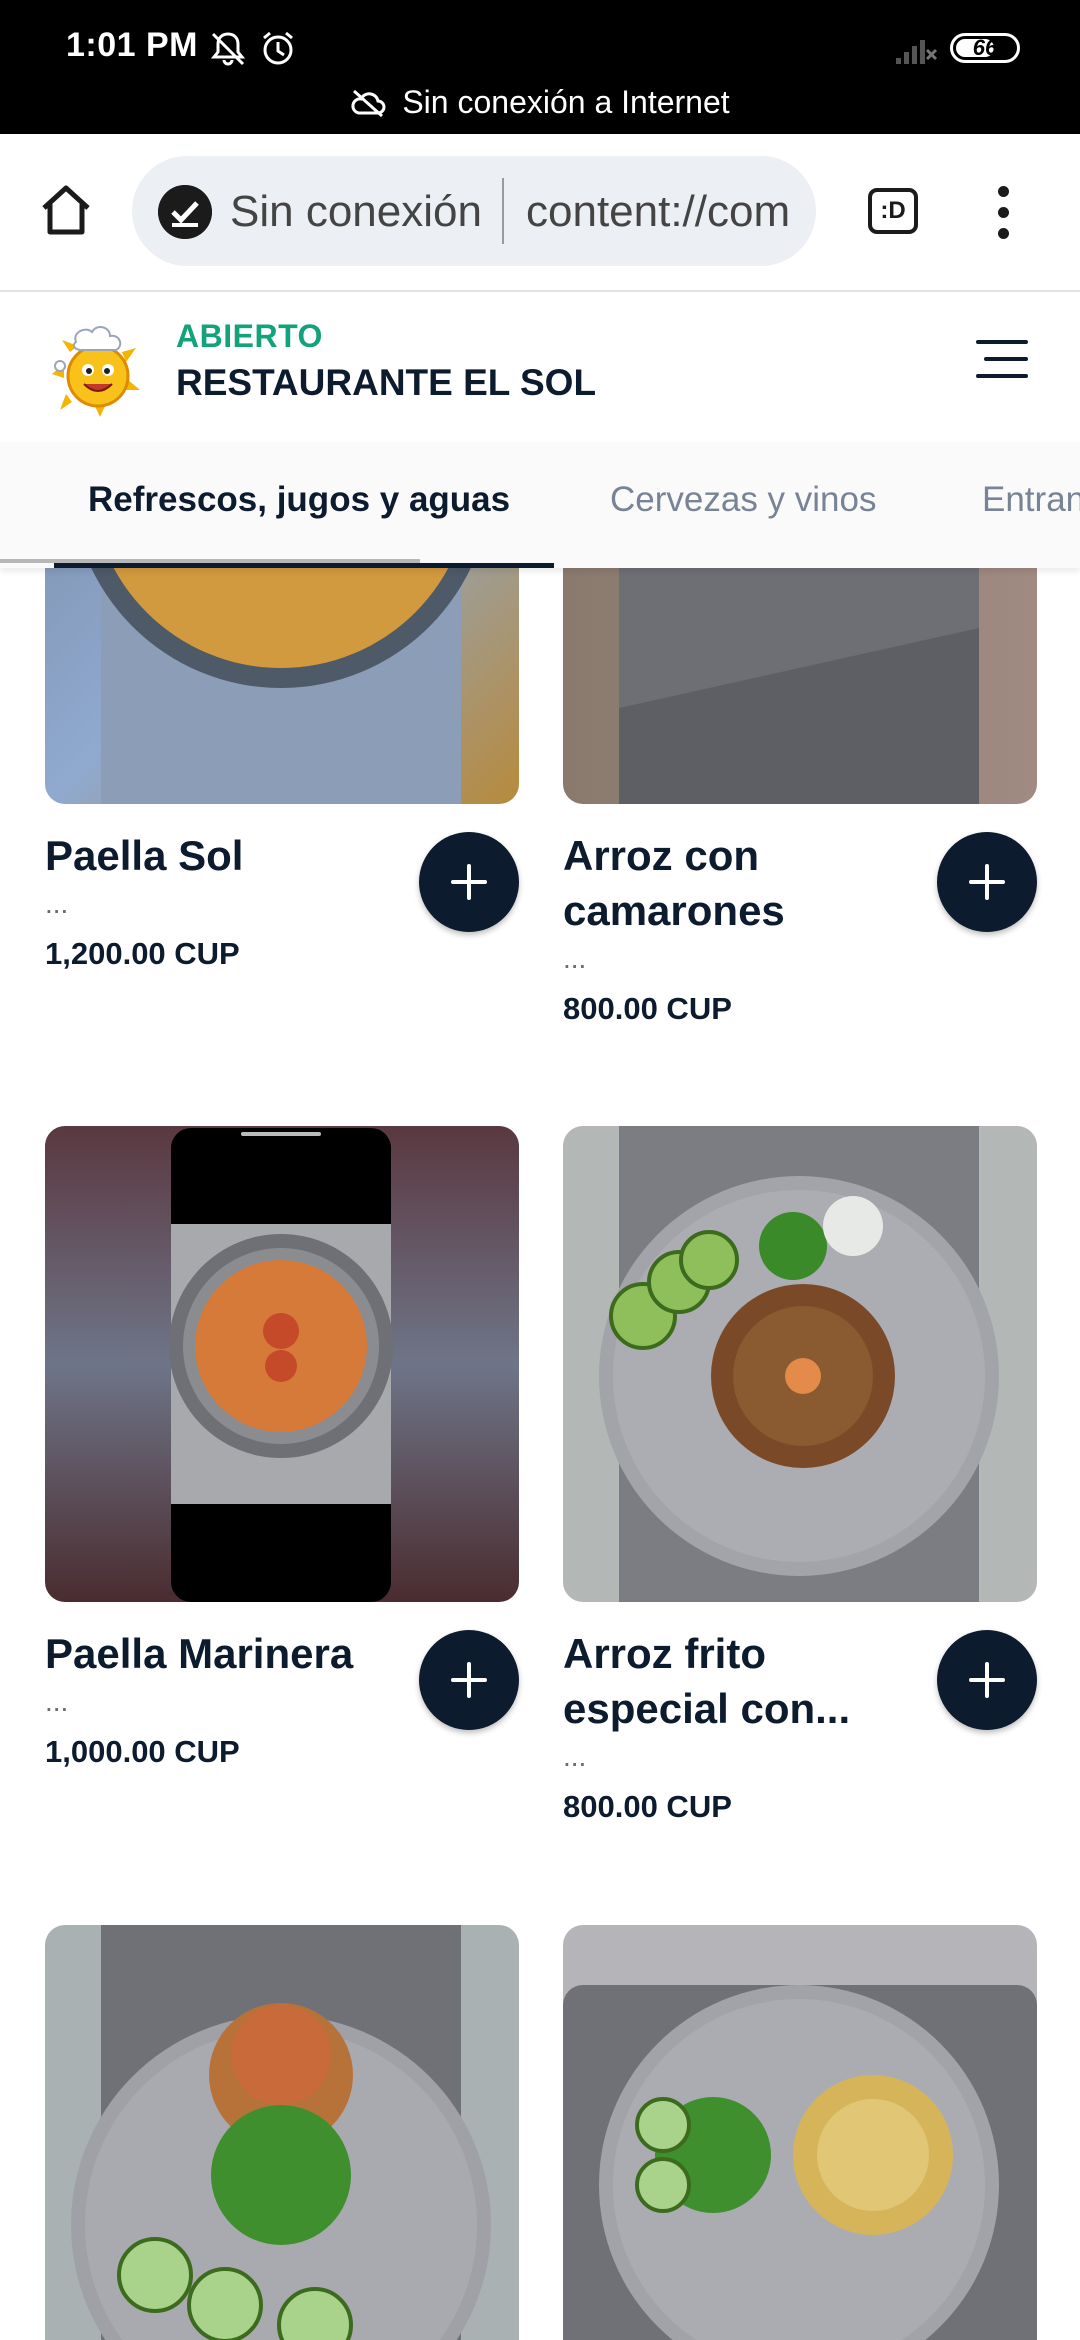 The width and height of the screenshot is (1080, 2340). I want to click on product-price: 1,000.00 CUP, so click(142, 1751).